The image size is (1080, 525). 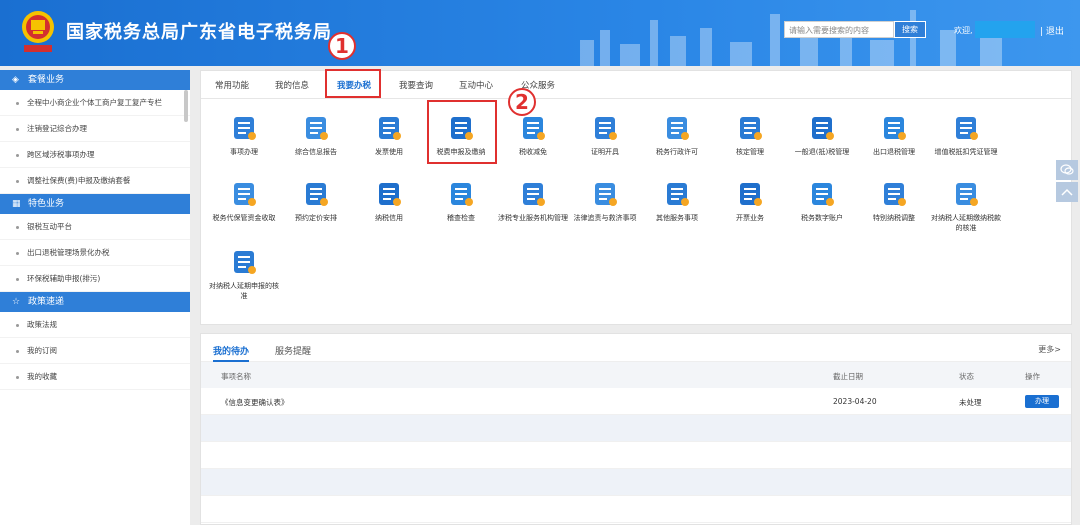 What do you see at coordinates (95, 279) in the screenshot?
I see `sidebar-item: 环保税辅助申报(排污)` at bounding box center [95, 279].